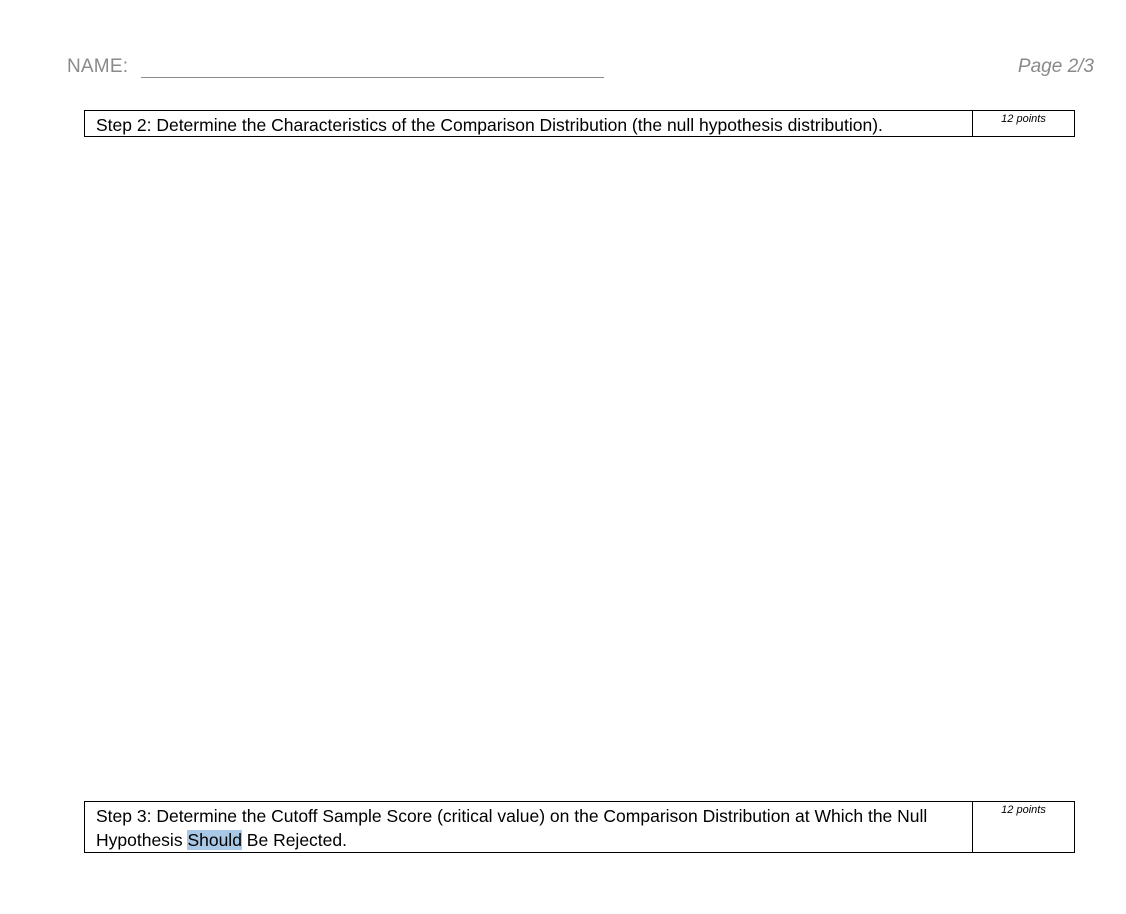 The width and height of the screenshot is (1126, 914). Describe the element at coordinates (1023, 119) in the screenshot. I see `step-2-points: 12 points` at that location.